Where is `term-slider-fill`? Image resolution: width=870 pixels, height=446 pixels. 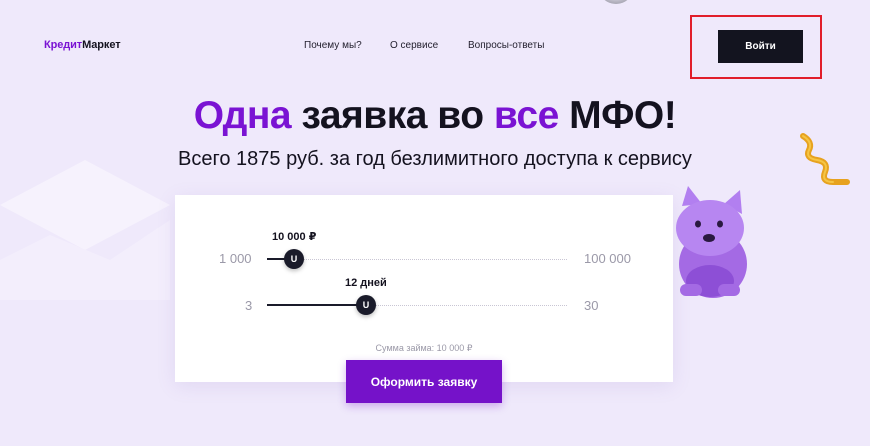
term-slider-fill is located at coordinates (316, 305).